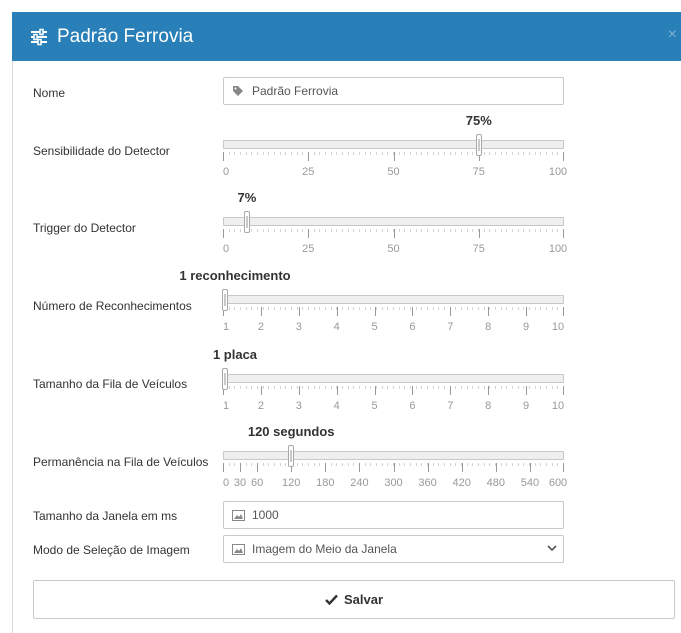 The width and height of the screenshot is (681, 633). Describe the element at coordinates (226, 483) in the screenshot. I see `tick-label: 0` at that location.